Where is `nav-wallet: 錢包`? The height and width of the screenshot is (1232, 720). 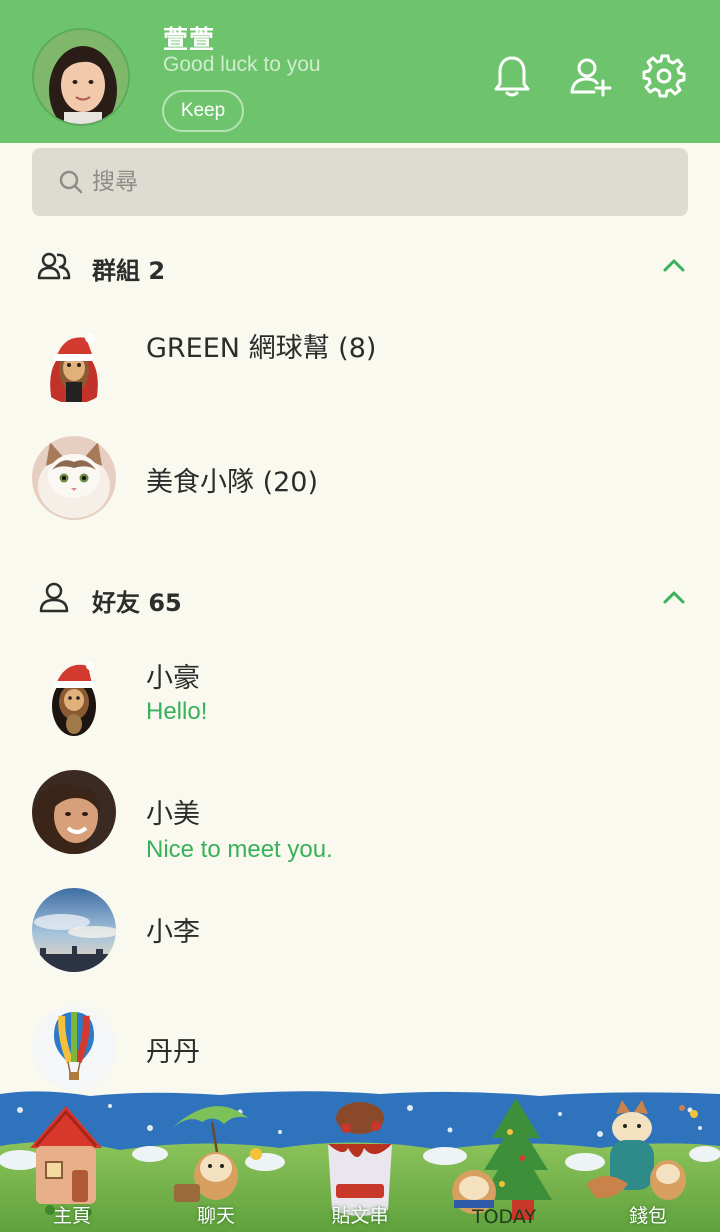 nav-wallet: 錢包 is located at coordinates (648, 1160).